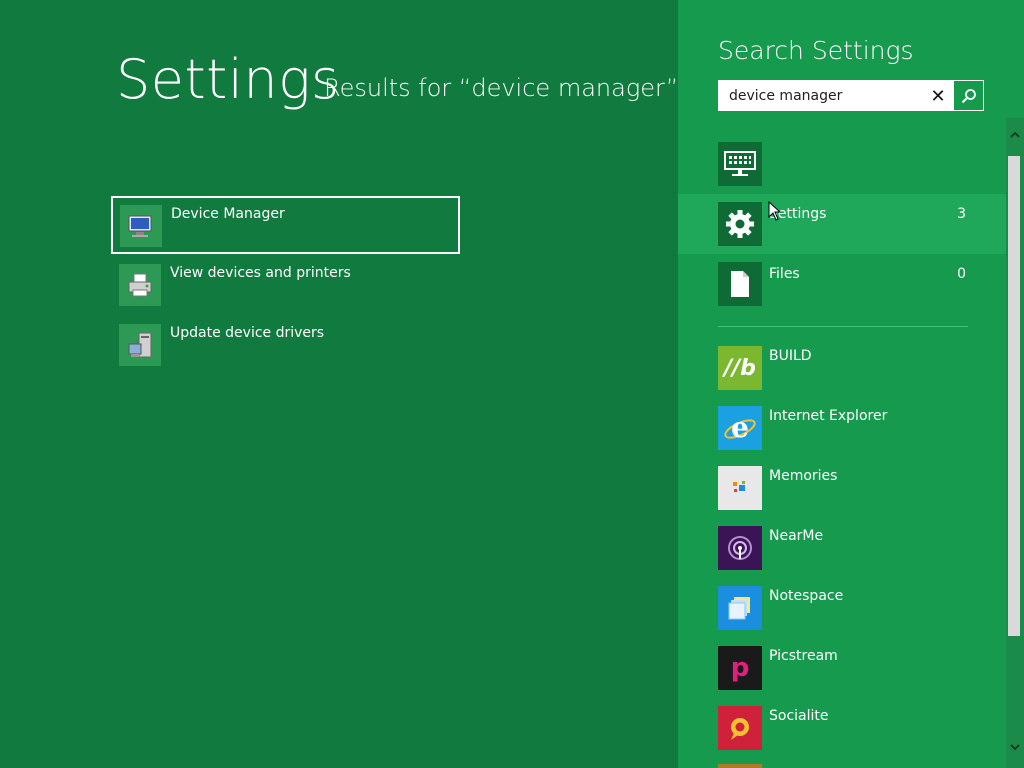 This screenshot has width=1024, height=768. I want to click on scope-settings: Settings 3, so click(842, 224).